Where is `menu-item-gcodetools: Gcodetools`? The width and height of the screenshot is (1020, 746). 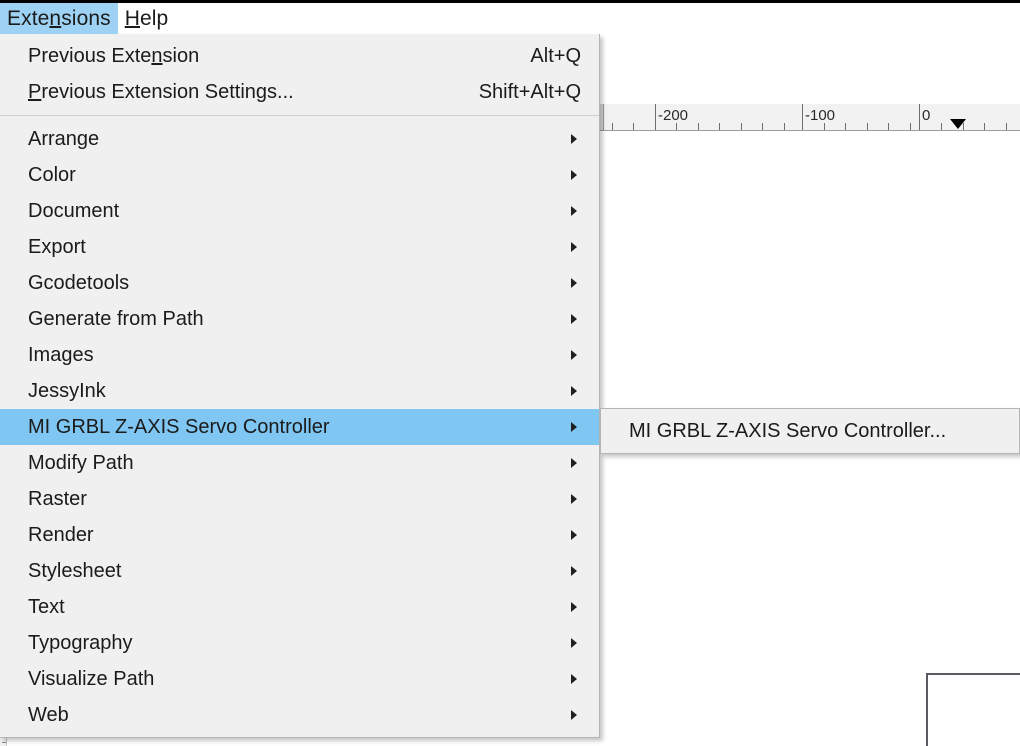
menu-item-gcodetools: Gcodetools is located at coordinates (299, 283).